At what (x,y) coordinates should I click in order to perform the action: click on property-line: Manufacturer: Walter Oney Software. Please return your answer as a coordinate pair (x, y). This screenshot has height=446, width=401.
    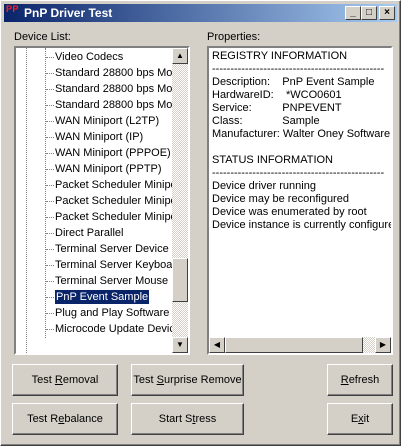
    Looking at the image, I should click on (301, 134).